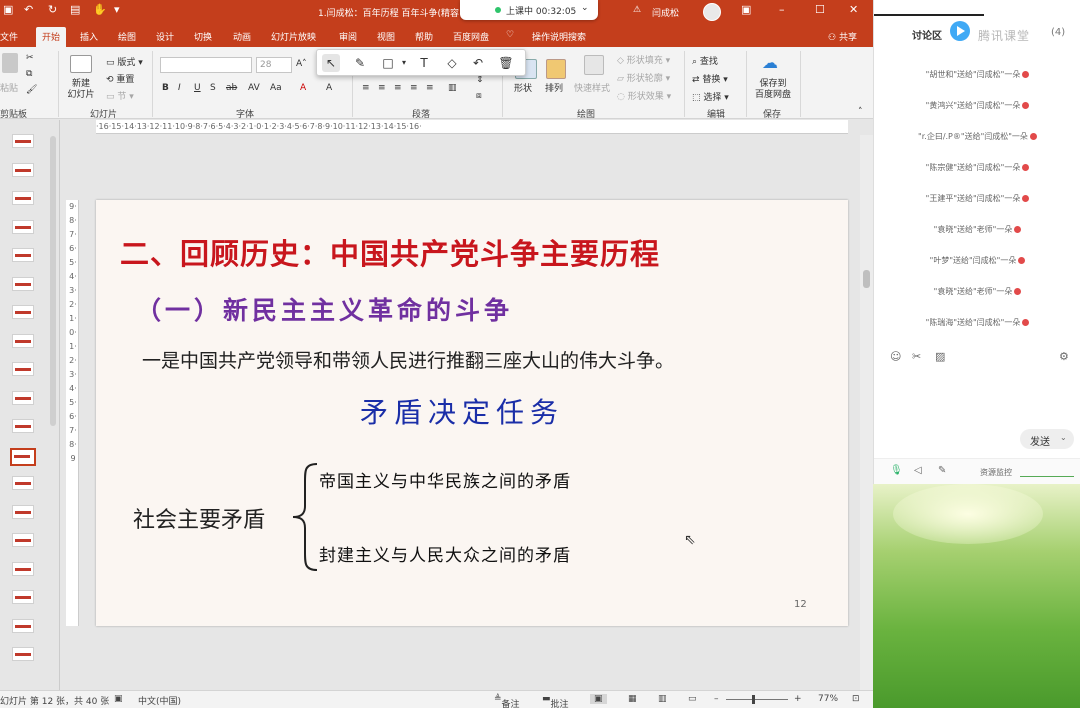 This screenshot has height=708, width=1080. What do you see at coordinates (117, 9) in the screenshot?
I see `customize-icon: ▾` at bounding box center [117, 9].